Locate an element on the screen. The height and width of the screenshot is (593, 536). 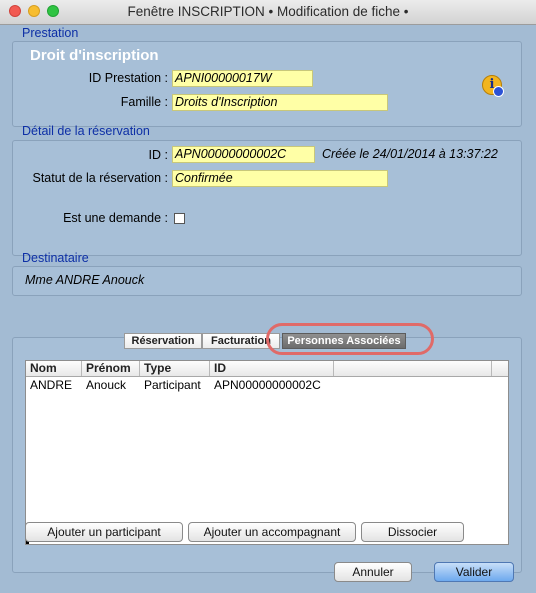
dissociate-button: Dissocier is located at coordinates (412, 532).